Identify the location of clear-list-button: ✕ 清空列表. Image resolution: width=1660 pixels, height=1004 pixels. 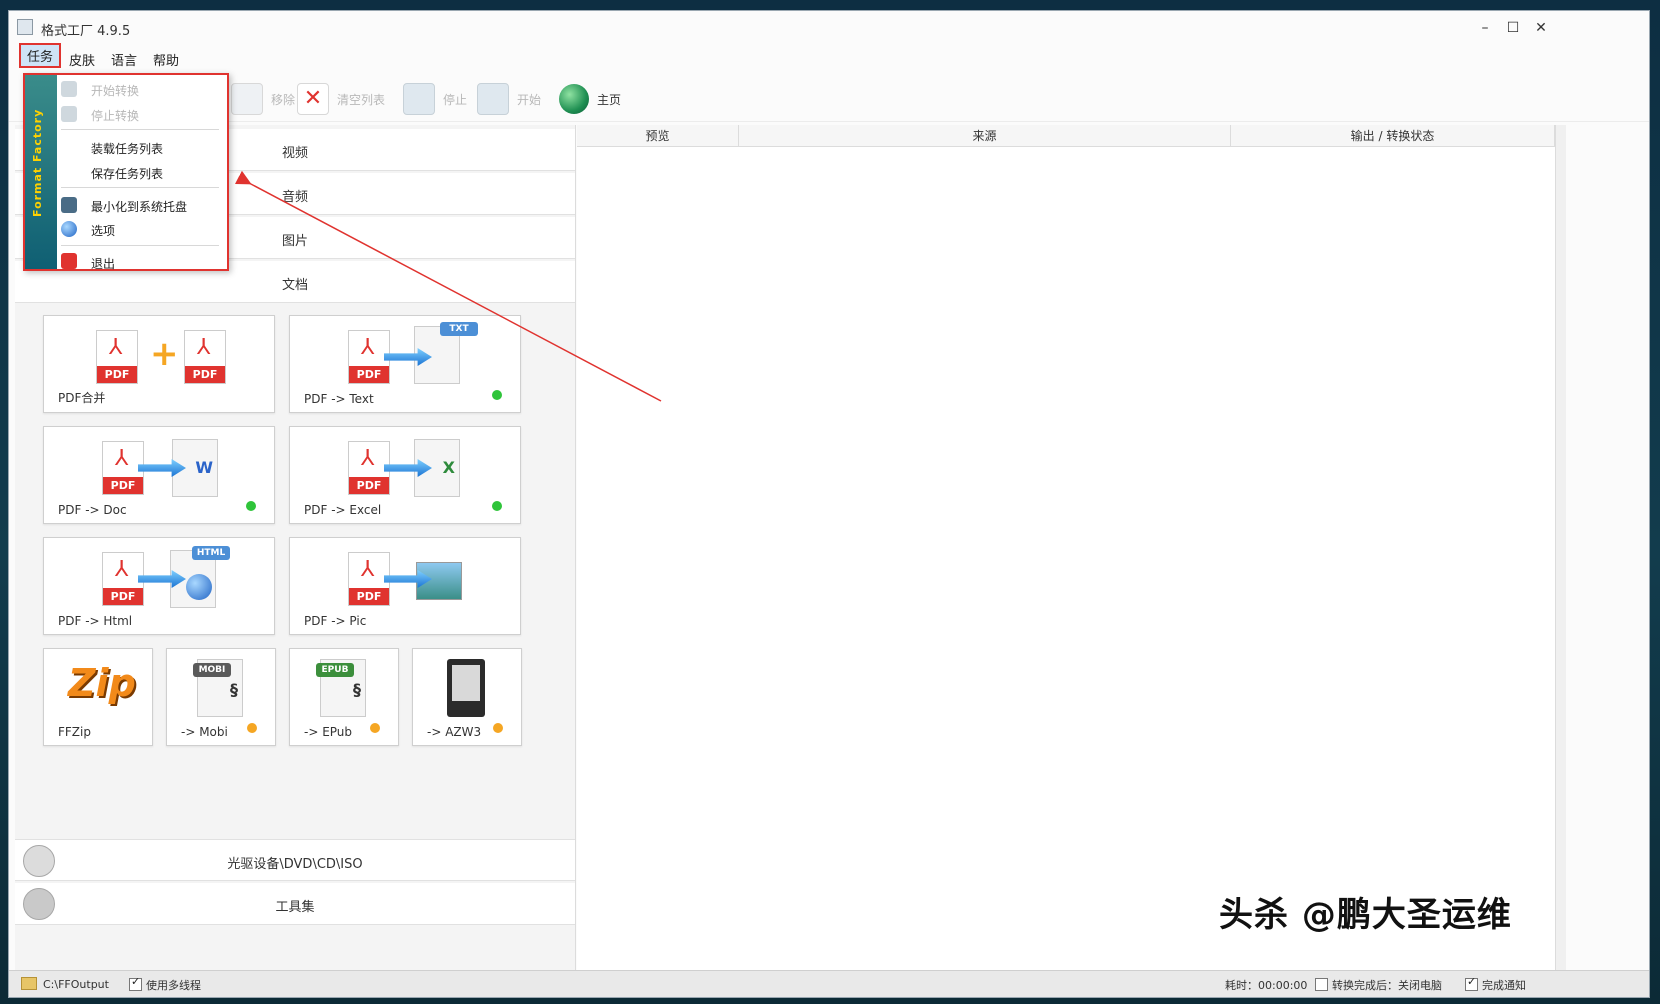
(341, 99).